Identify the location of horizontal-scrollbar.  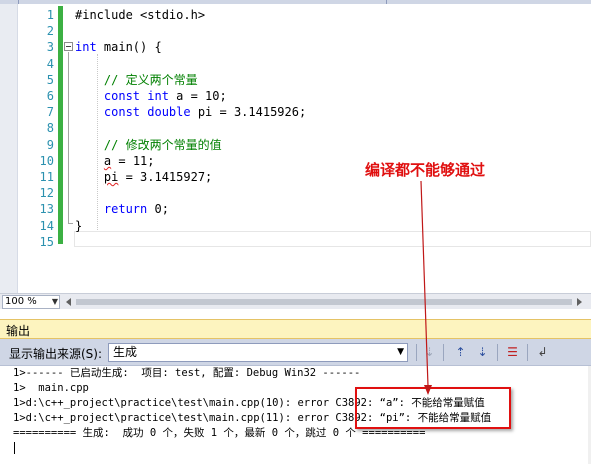
(324, 302).